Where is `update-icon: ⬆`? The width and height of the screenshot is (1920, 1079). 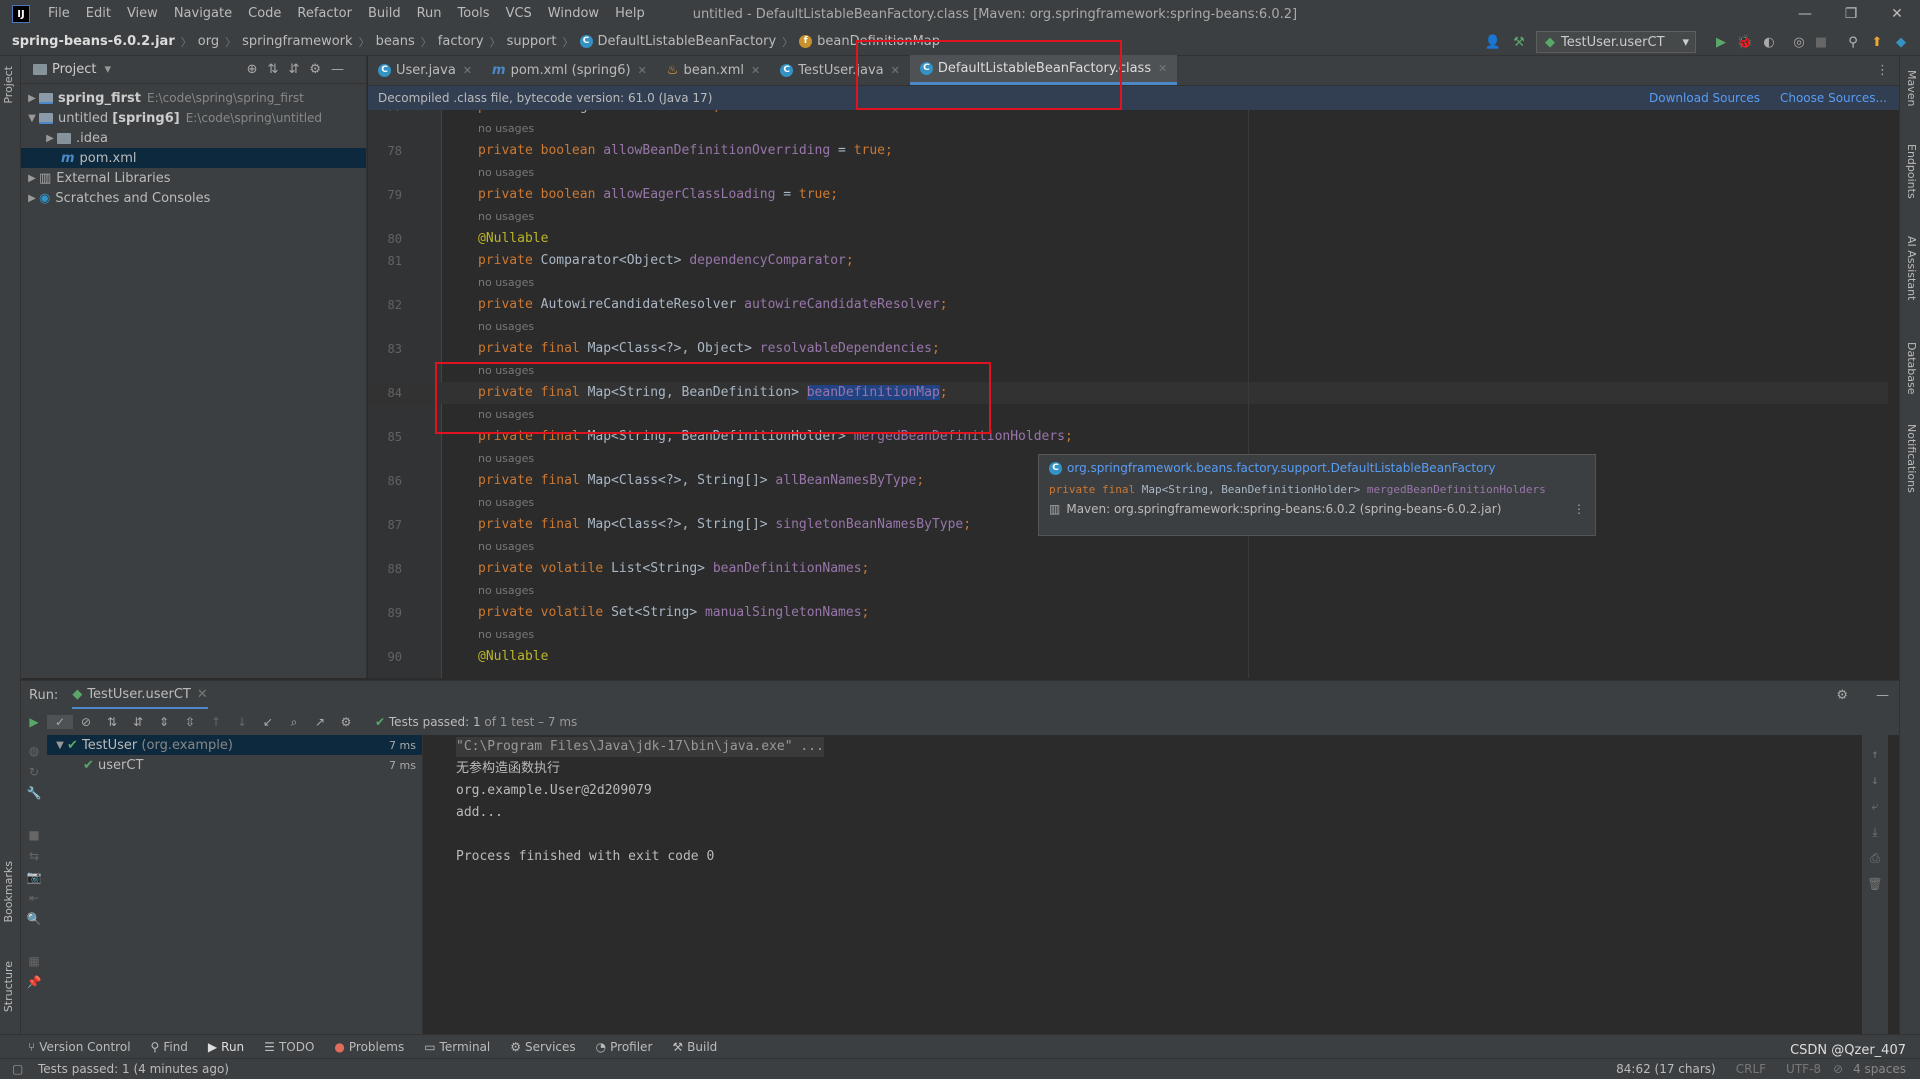
update-icon: ⬆ is located at coordinates (1877, 42).